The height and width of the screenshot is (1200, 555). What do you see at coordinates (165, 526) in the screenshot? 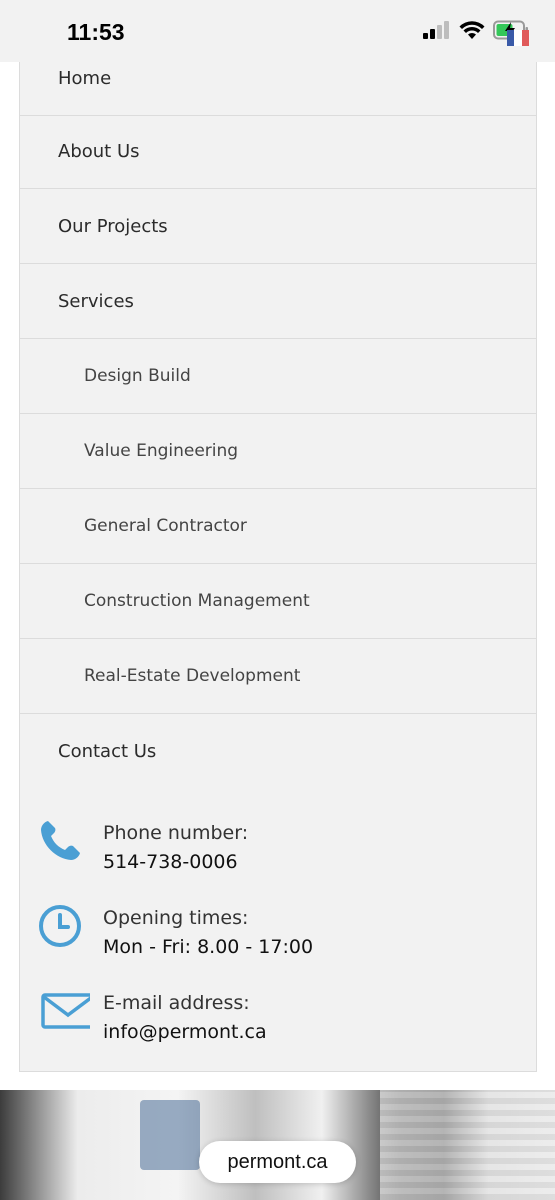
I see `menu-item-label: General Contractor` at bounding box center [165, 526].